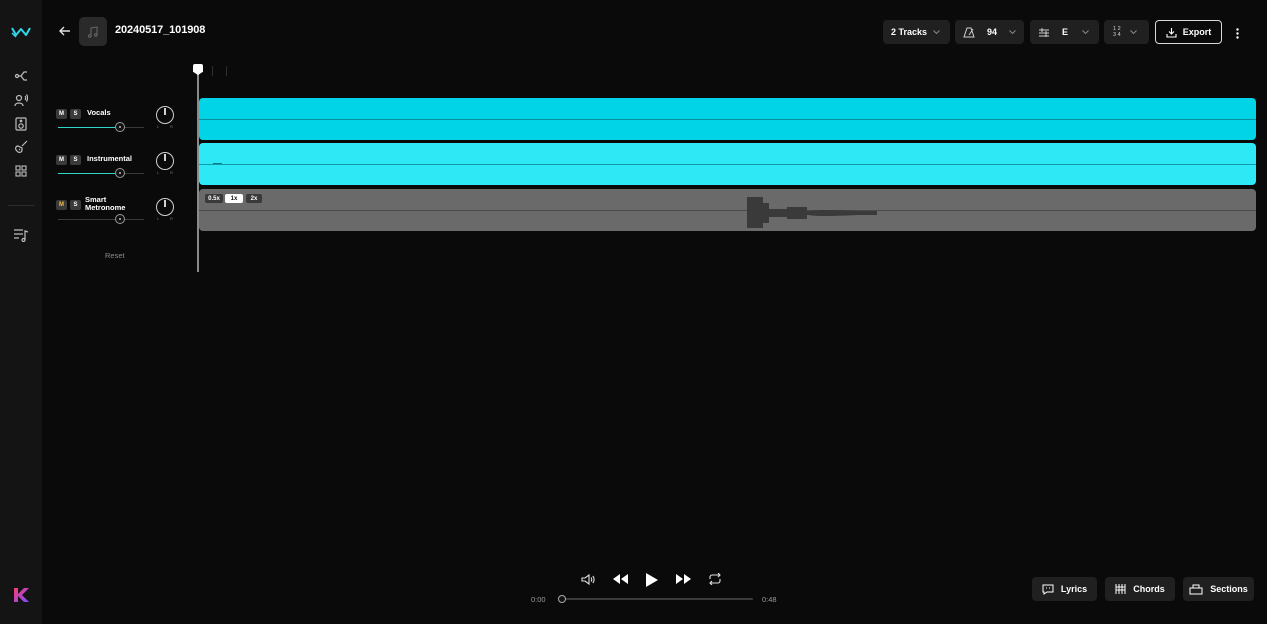 The height and width of the screenshot is (624, 1267). I want to click on speed-button-1x: 1x, so click(234, 198).